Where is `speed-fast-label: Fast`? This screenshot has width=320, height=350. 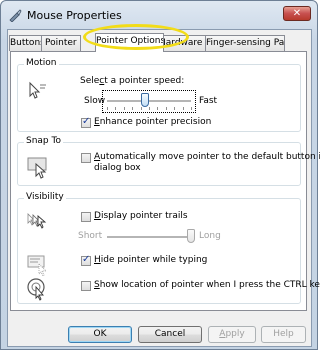
speed-fast-label: Fast is located at coordinates (208, 101).